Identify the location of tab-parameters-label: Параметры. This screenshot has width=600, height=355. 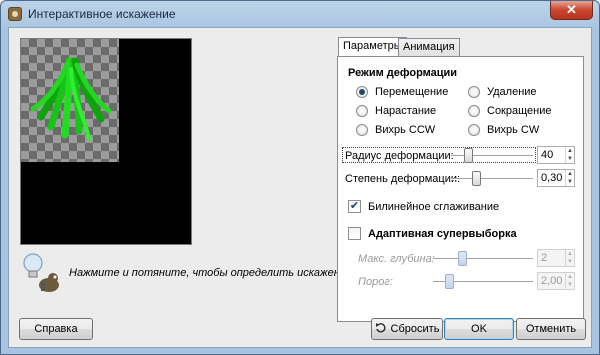
(372, 46).